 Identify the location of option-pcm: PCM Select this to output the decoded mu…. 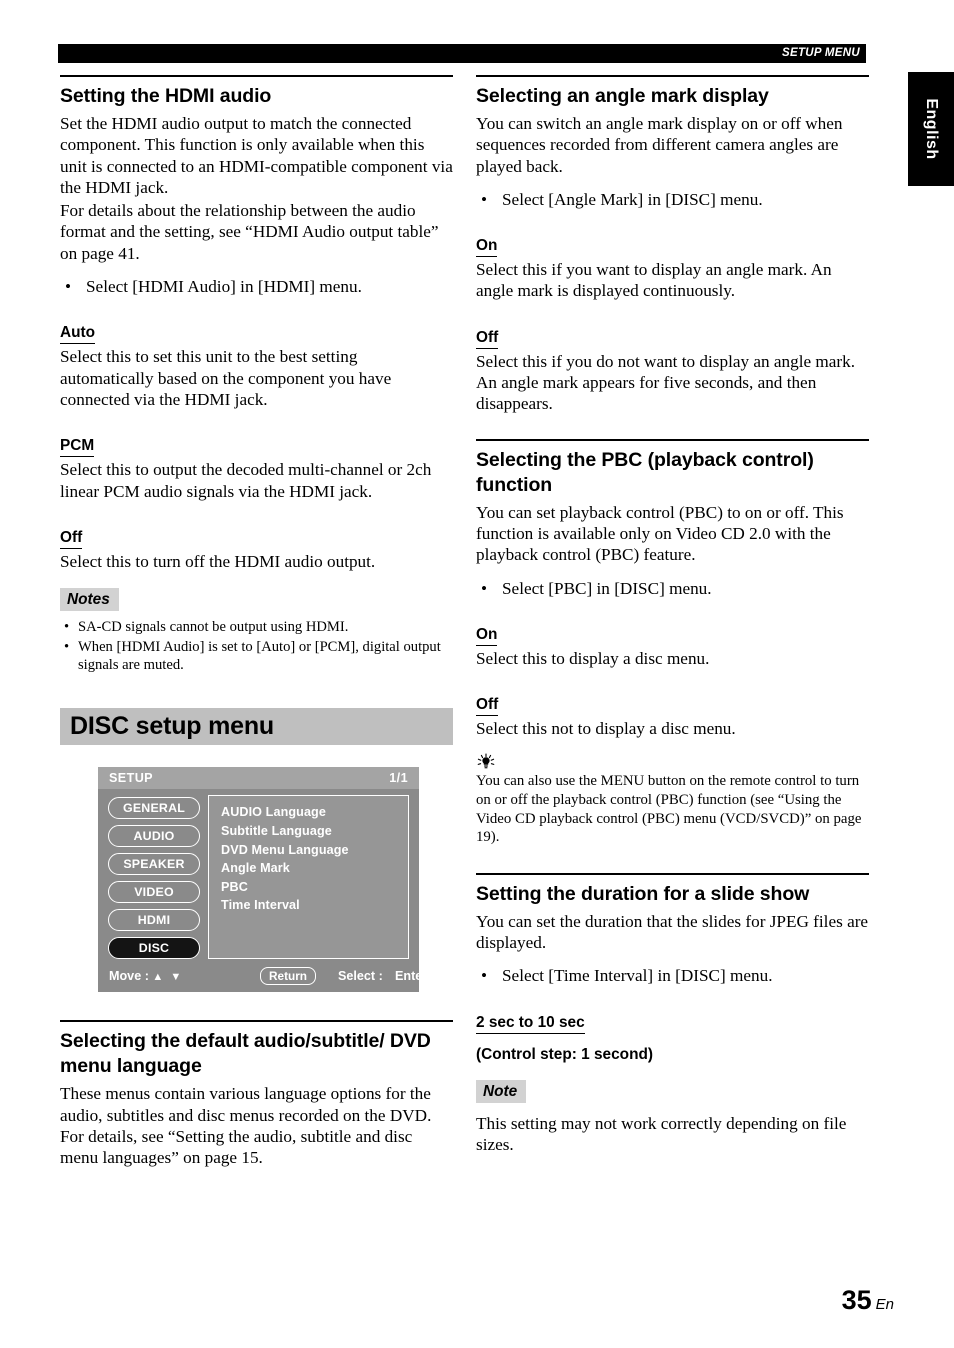
(256, 462).